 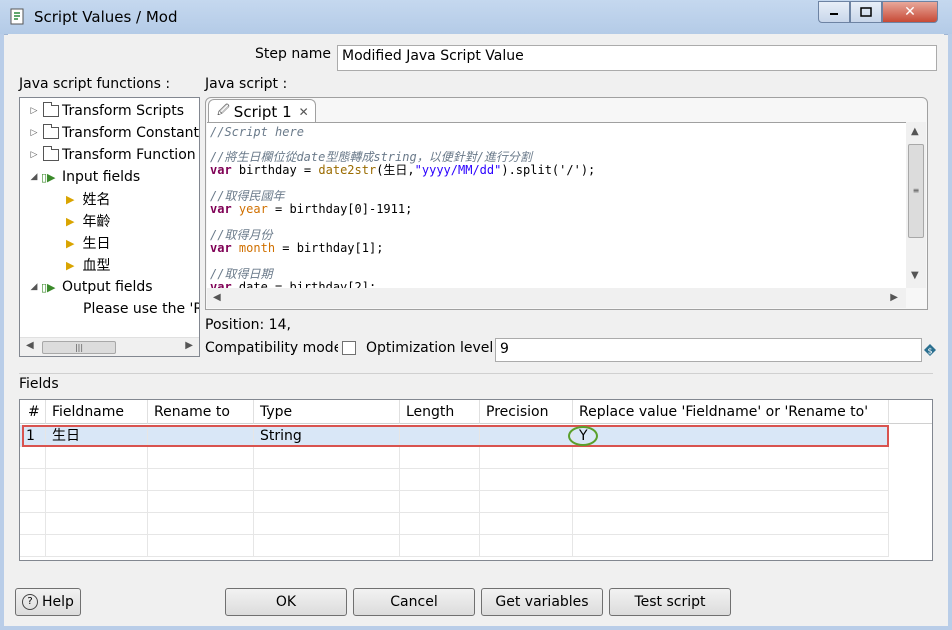 I want to click on column-header-rename: Rename to, so click(x=201, y=412).